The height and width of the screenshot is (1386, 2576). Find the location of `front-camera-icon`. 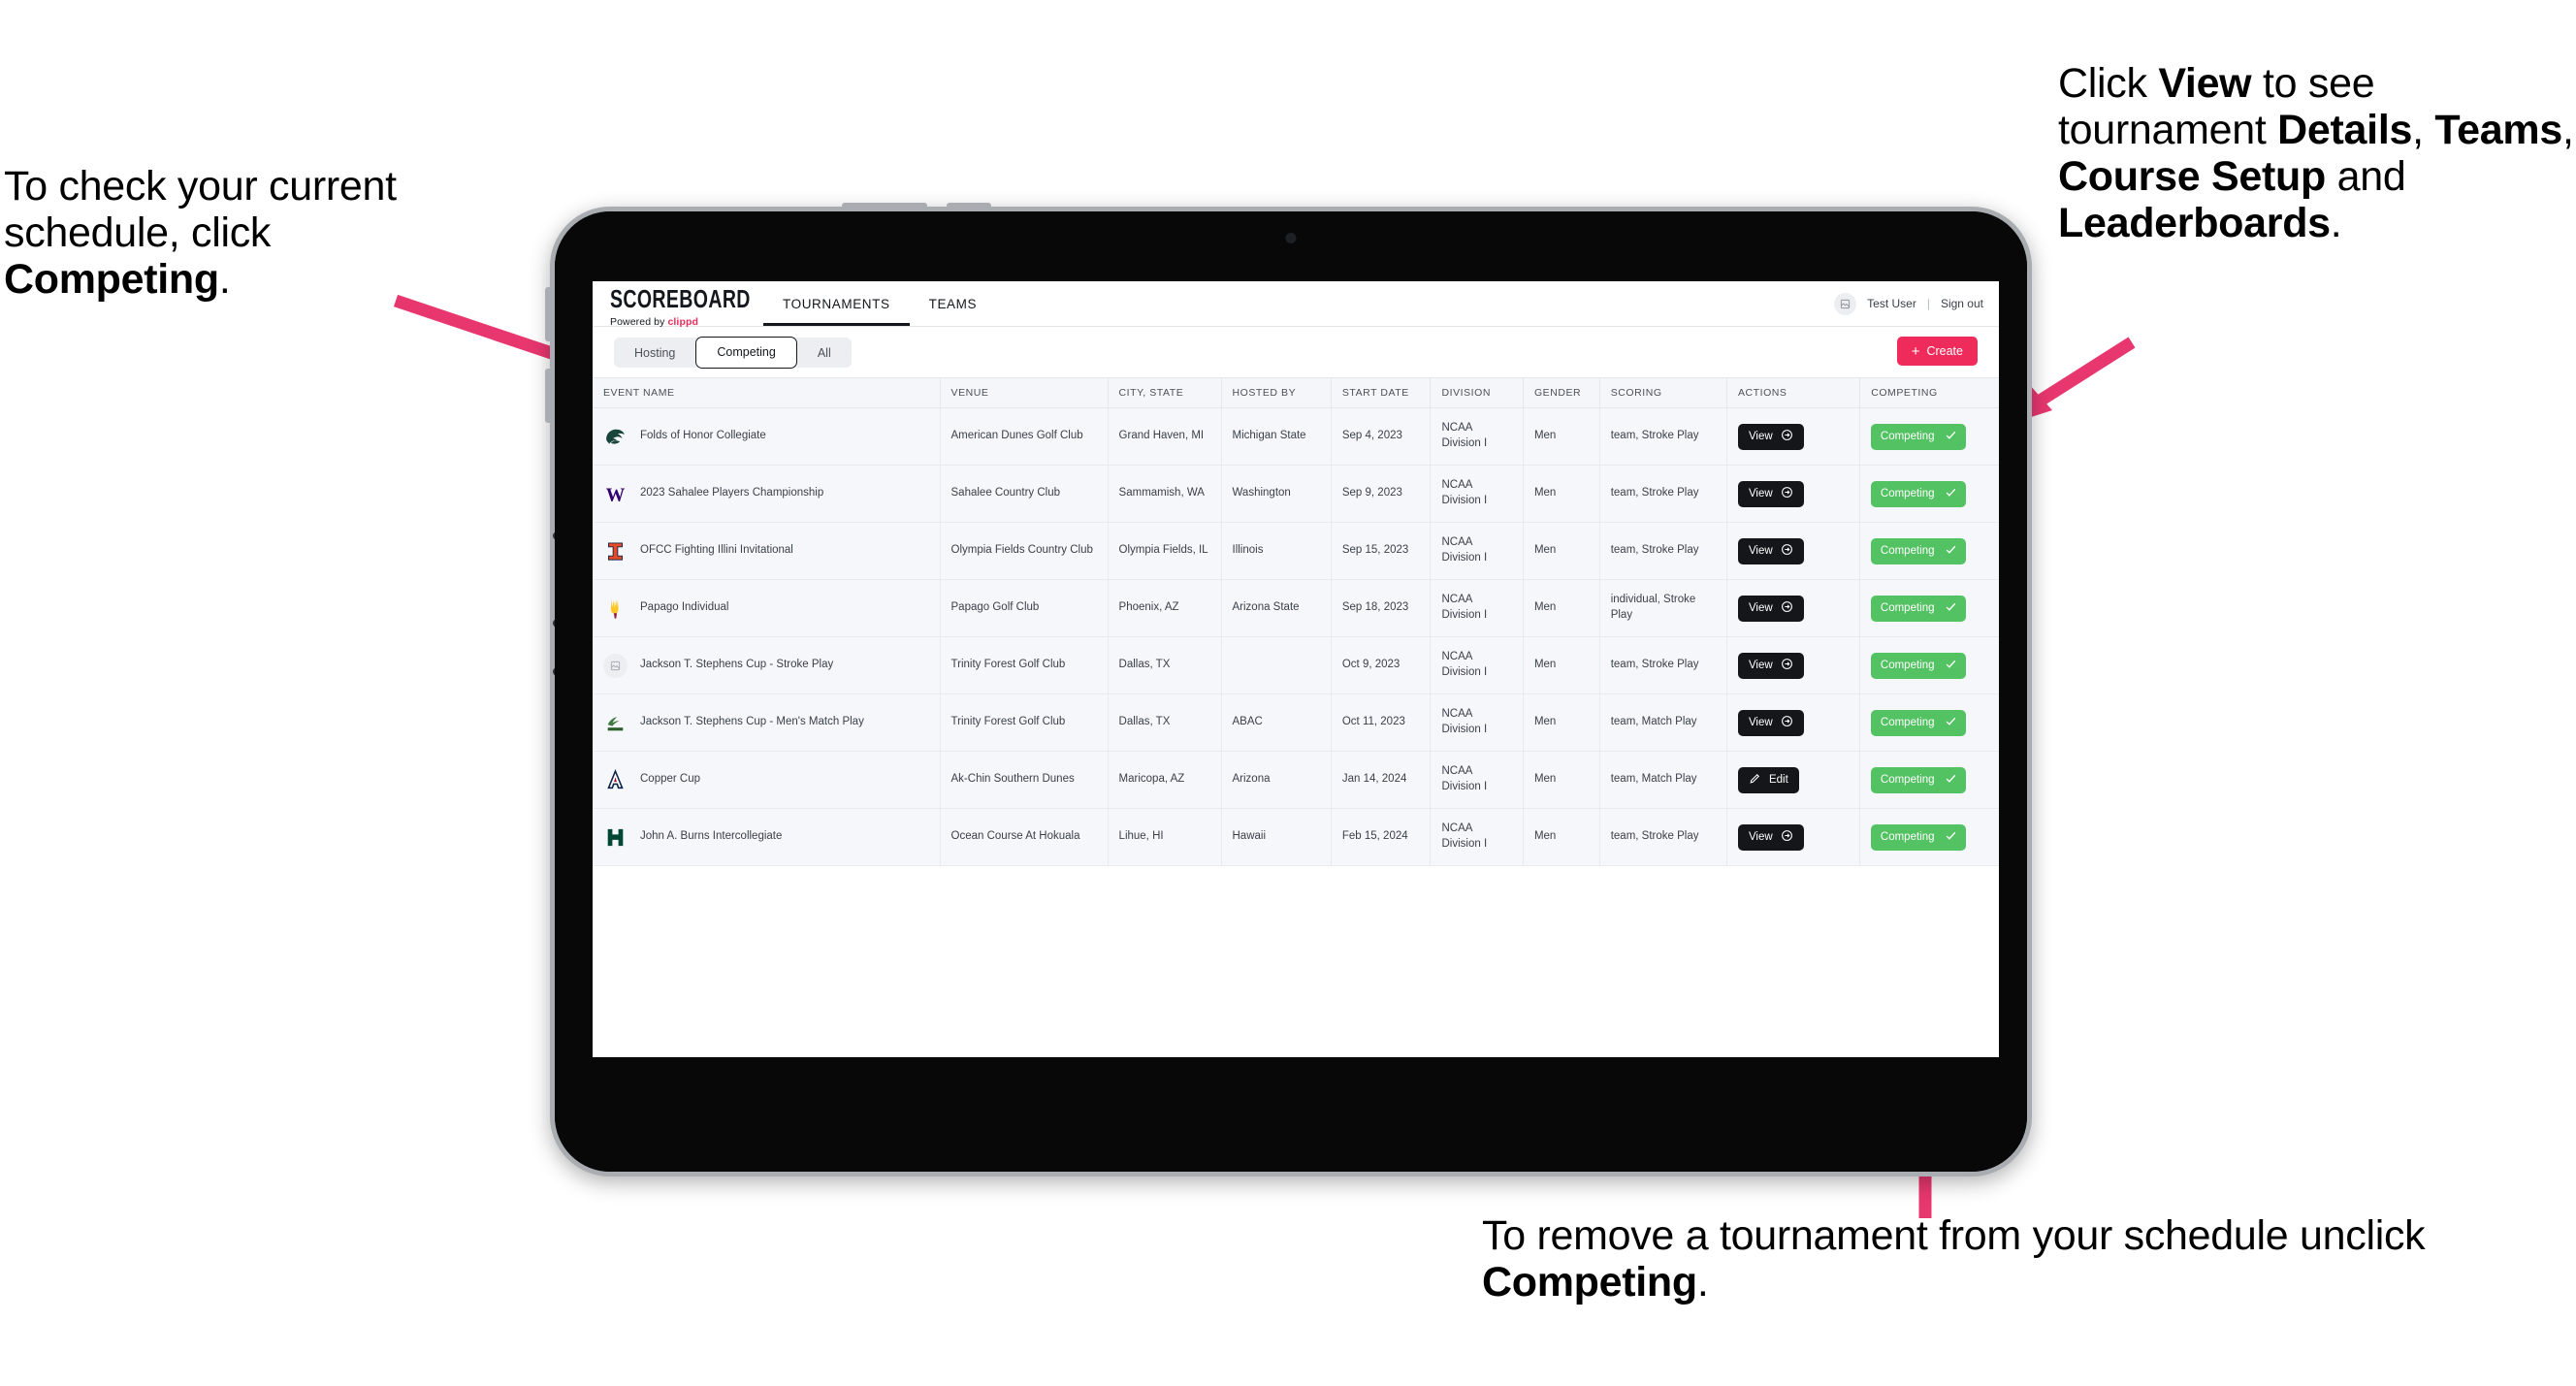

front-camera-icon is located at coordinates (1291, 238).